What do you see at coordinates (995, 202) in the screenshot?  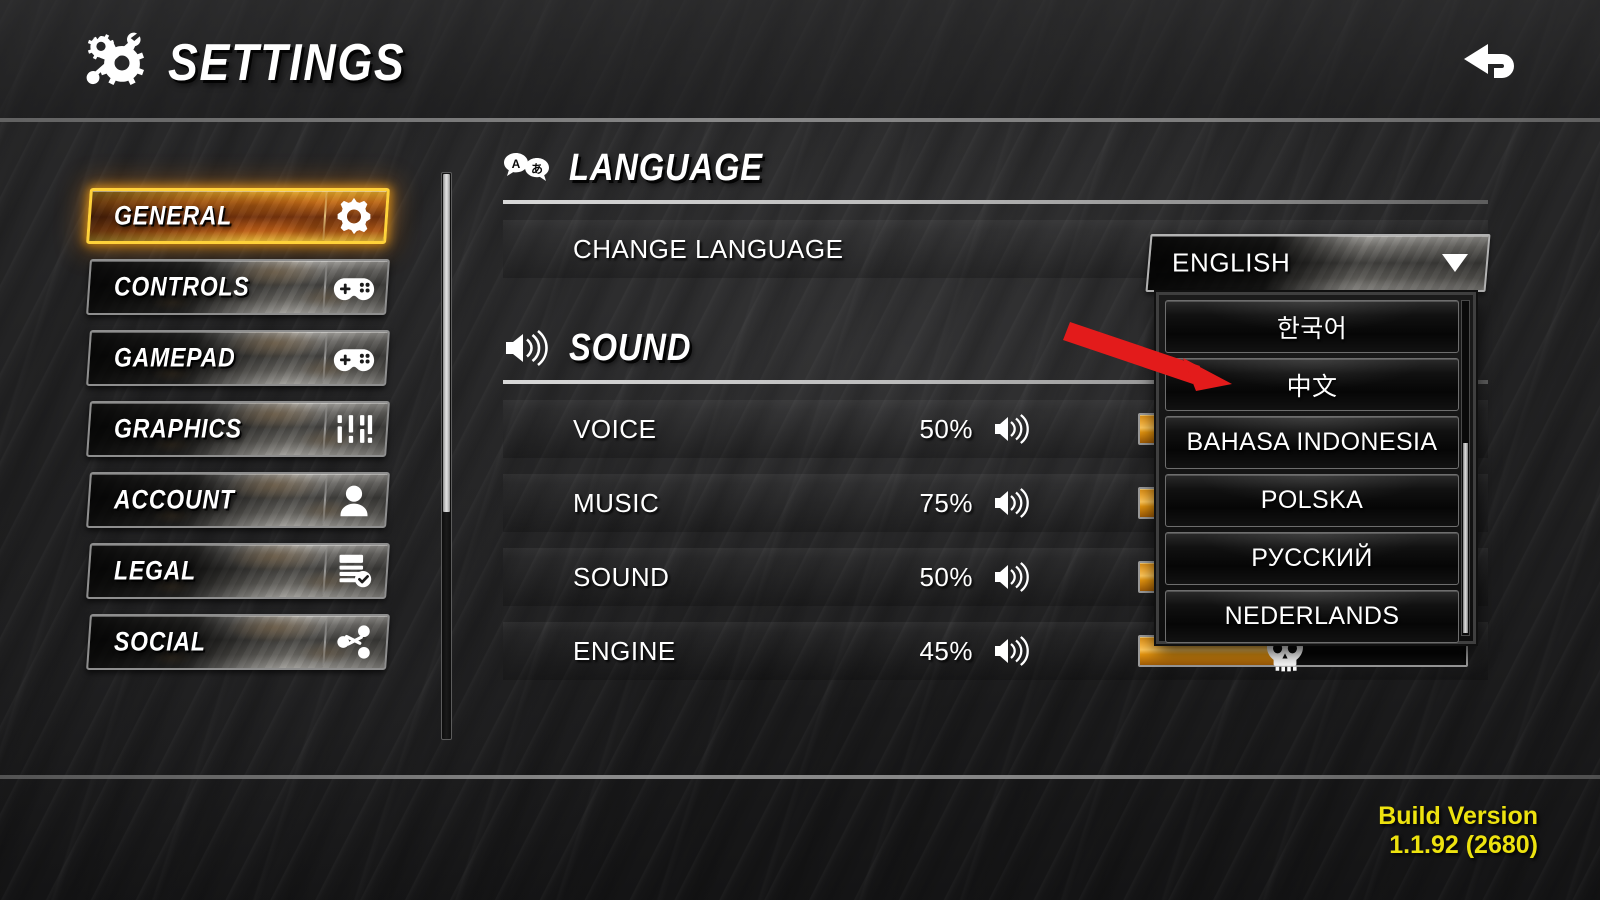 I see `language-section-divider` at bounding box center [995, 202].